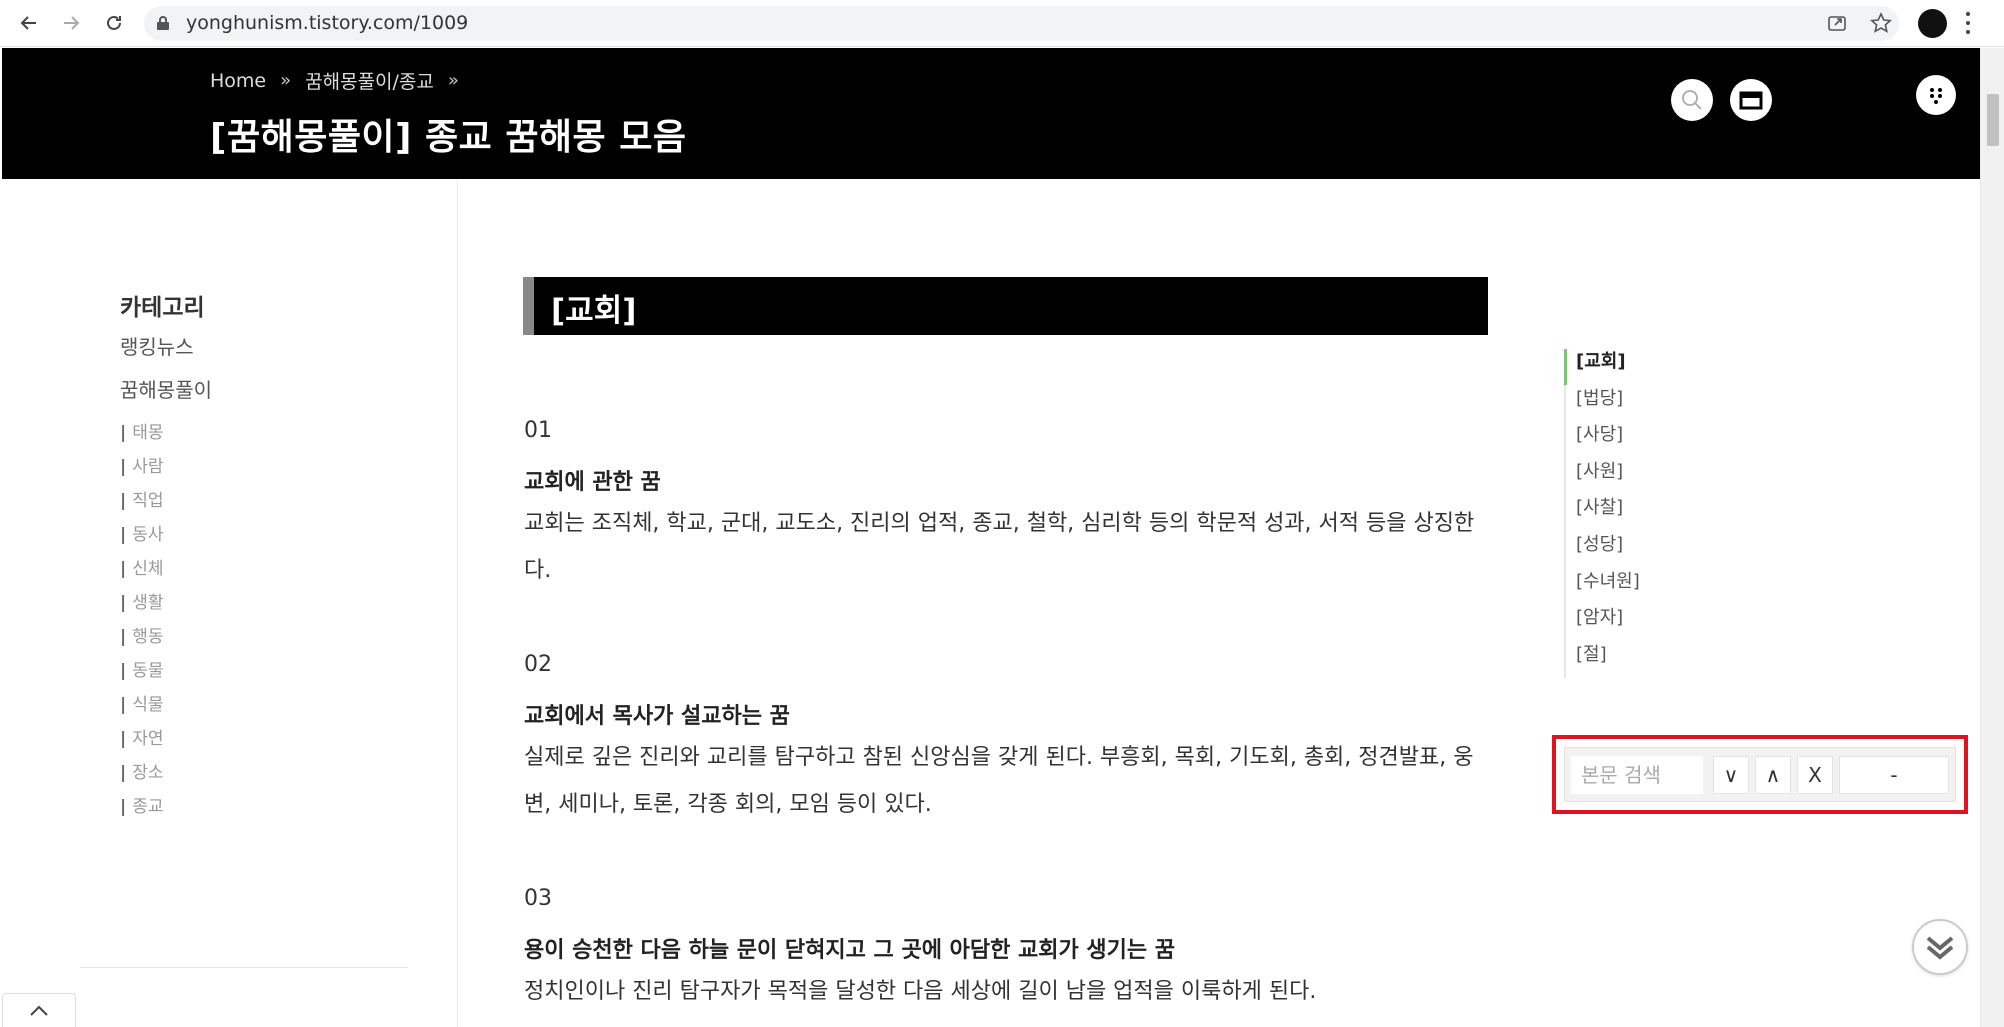 Image resolution: width=2004 pixels, height=1027 pixels. What do you see at coordinates (1005, 306) in the screenshot?
I see `section-heading: [교회]` at bounding box center [1005, 306].